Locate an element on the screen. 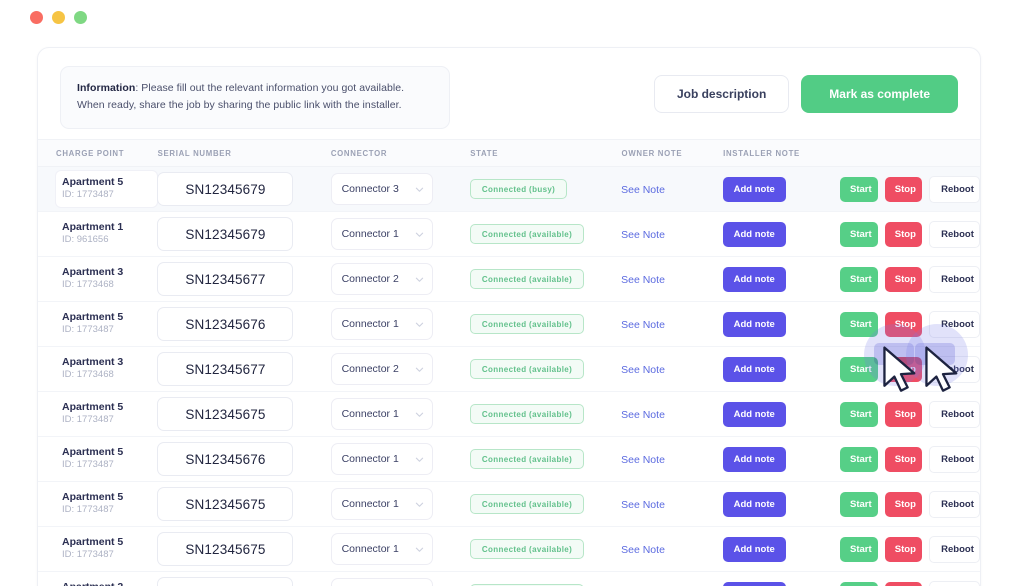 This screenshot has width=1024, height=586. charge-point-id: ID: 1773468 is located at coordinates (88, 375).